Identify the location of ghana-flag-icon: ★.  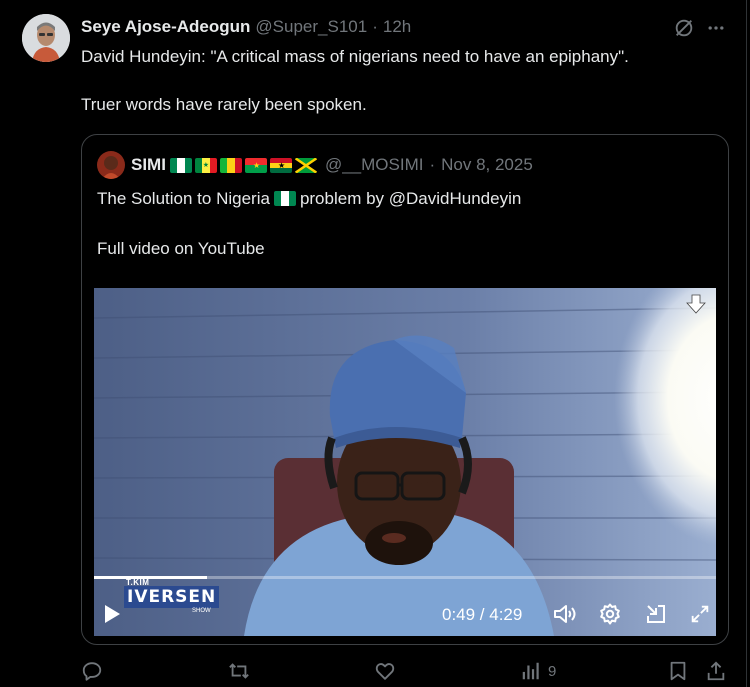
(280, 165).